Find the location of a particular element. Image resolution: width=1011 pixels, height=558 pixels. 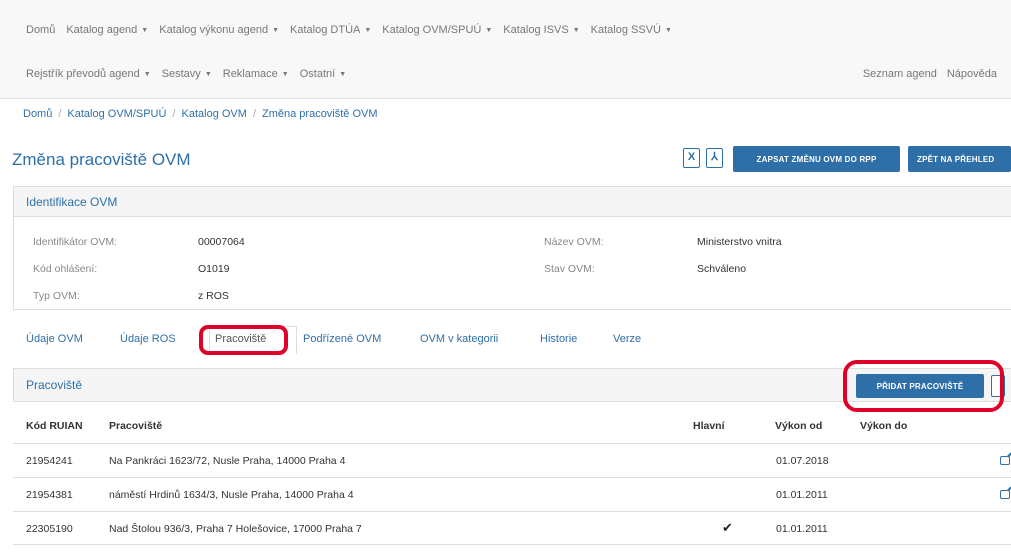

nav-katalog-isvs: Katalog ISVS ▼ is located at coordinates (541, 30).